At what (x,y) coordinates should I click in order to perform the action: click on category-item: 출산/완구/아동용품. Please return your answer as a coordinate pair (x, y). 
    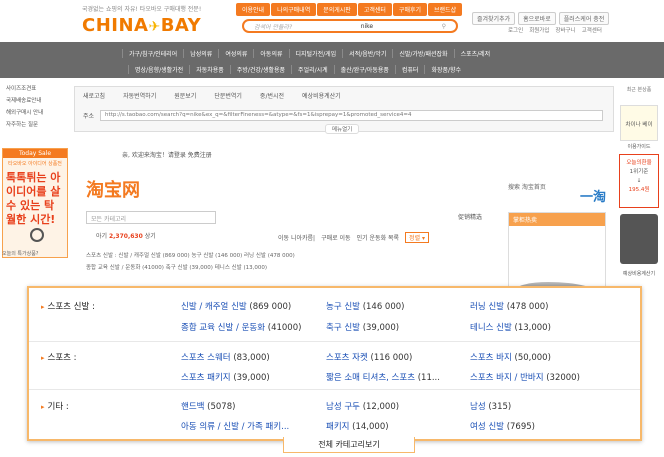
    Looking at the image, I should click on (364, 69).